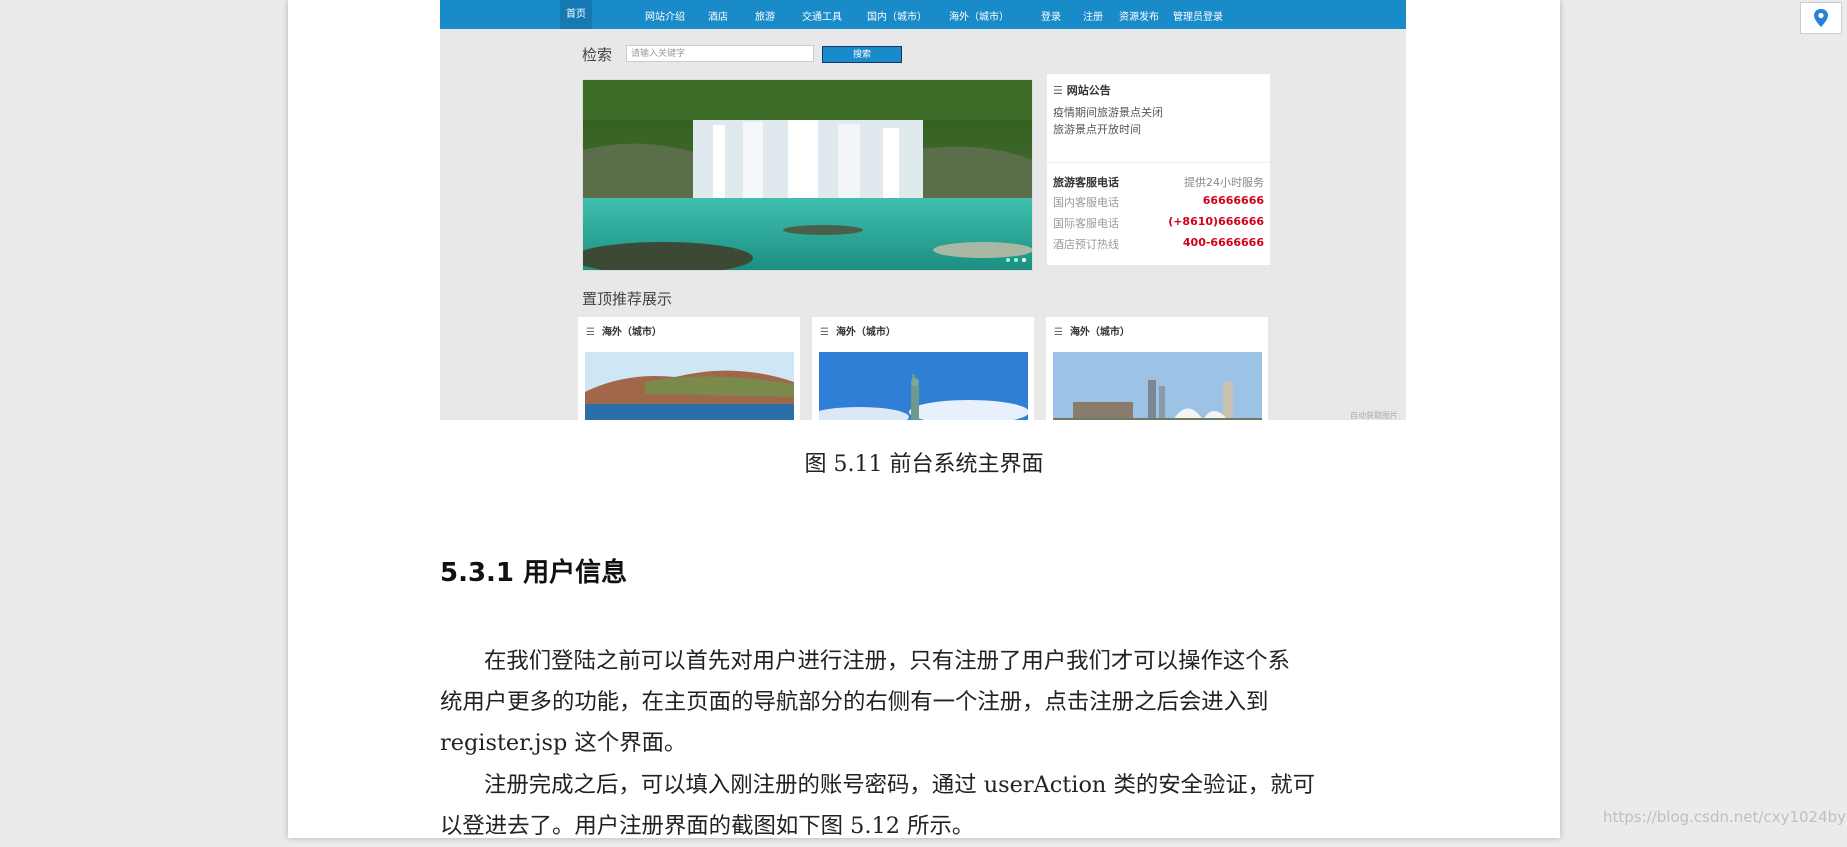  I want to click on card-image-liberty, so click(923, 386).